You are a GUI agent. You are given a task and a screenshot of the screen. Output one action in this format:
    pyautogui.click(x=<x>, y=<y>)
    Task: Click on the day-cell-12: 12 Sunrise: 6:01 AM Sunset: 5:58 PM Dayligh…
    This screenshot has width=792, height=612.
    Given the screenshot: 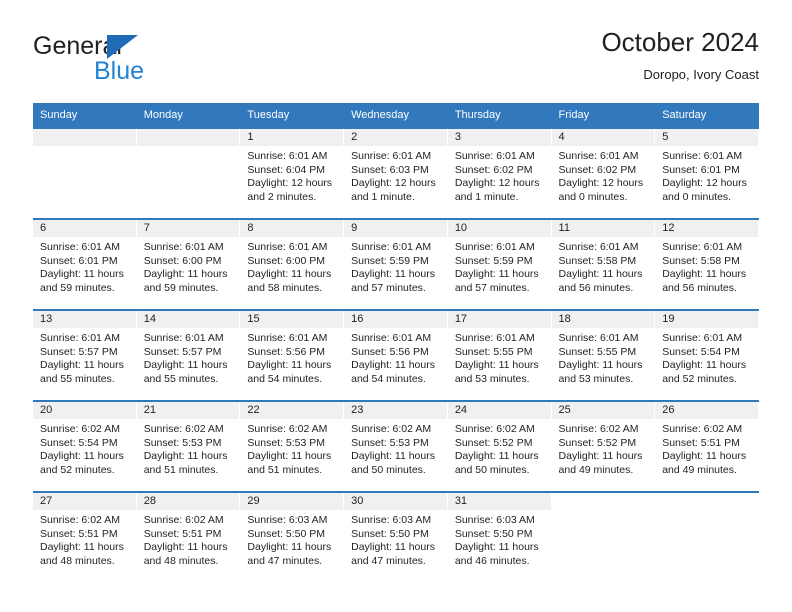 What is the action you would take?
    pyautogui.click(x=707, y=264)
    